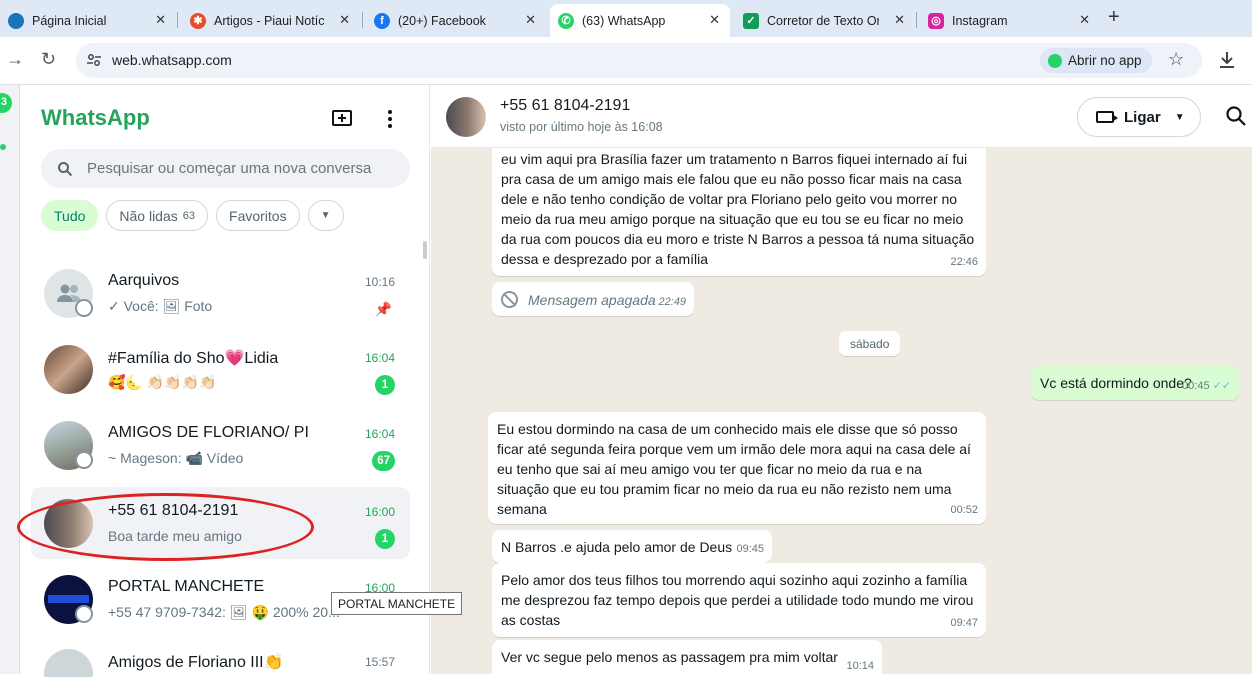  What do you see at coordinates (1196, 386) in the screenshot?
I see `message-time: 00:45` at bounding box center [1196, 386].